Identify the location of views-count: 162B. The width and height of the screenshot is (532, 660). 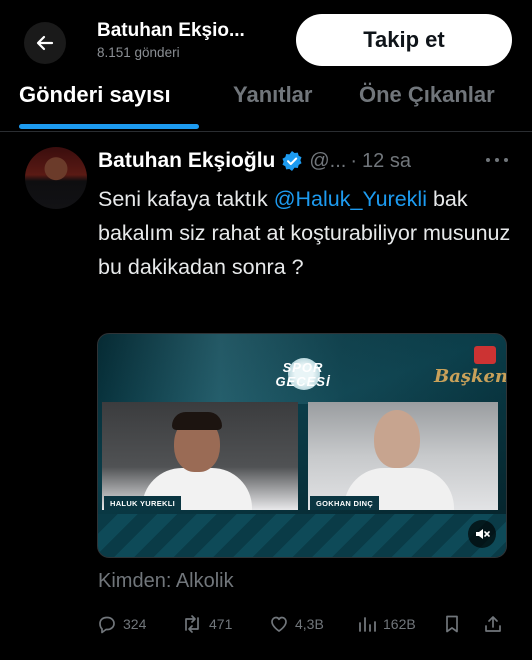
(399, 624).